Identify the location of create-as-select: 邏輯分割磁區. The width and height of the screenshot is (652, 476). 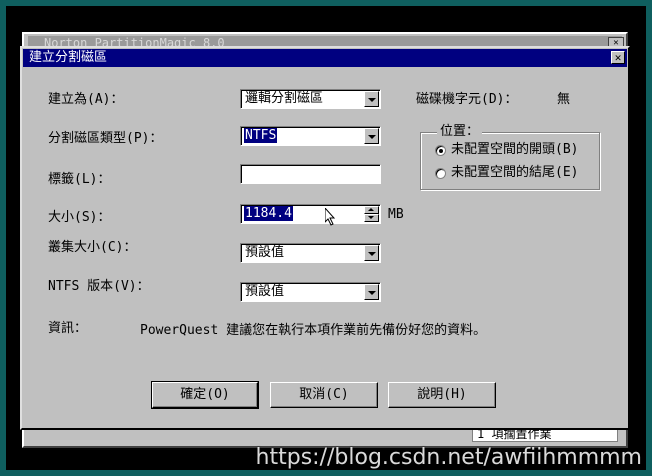
(310, 99).